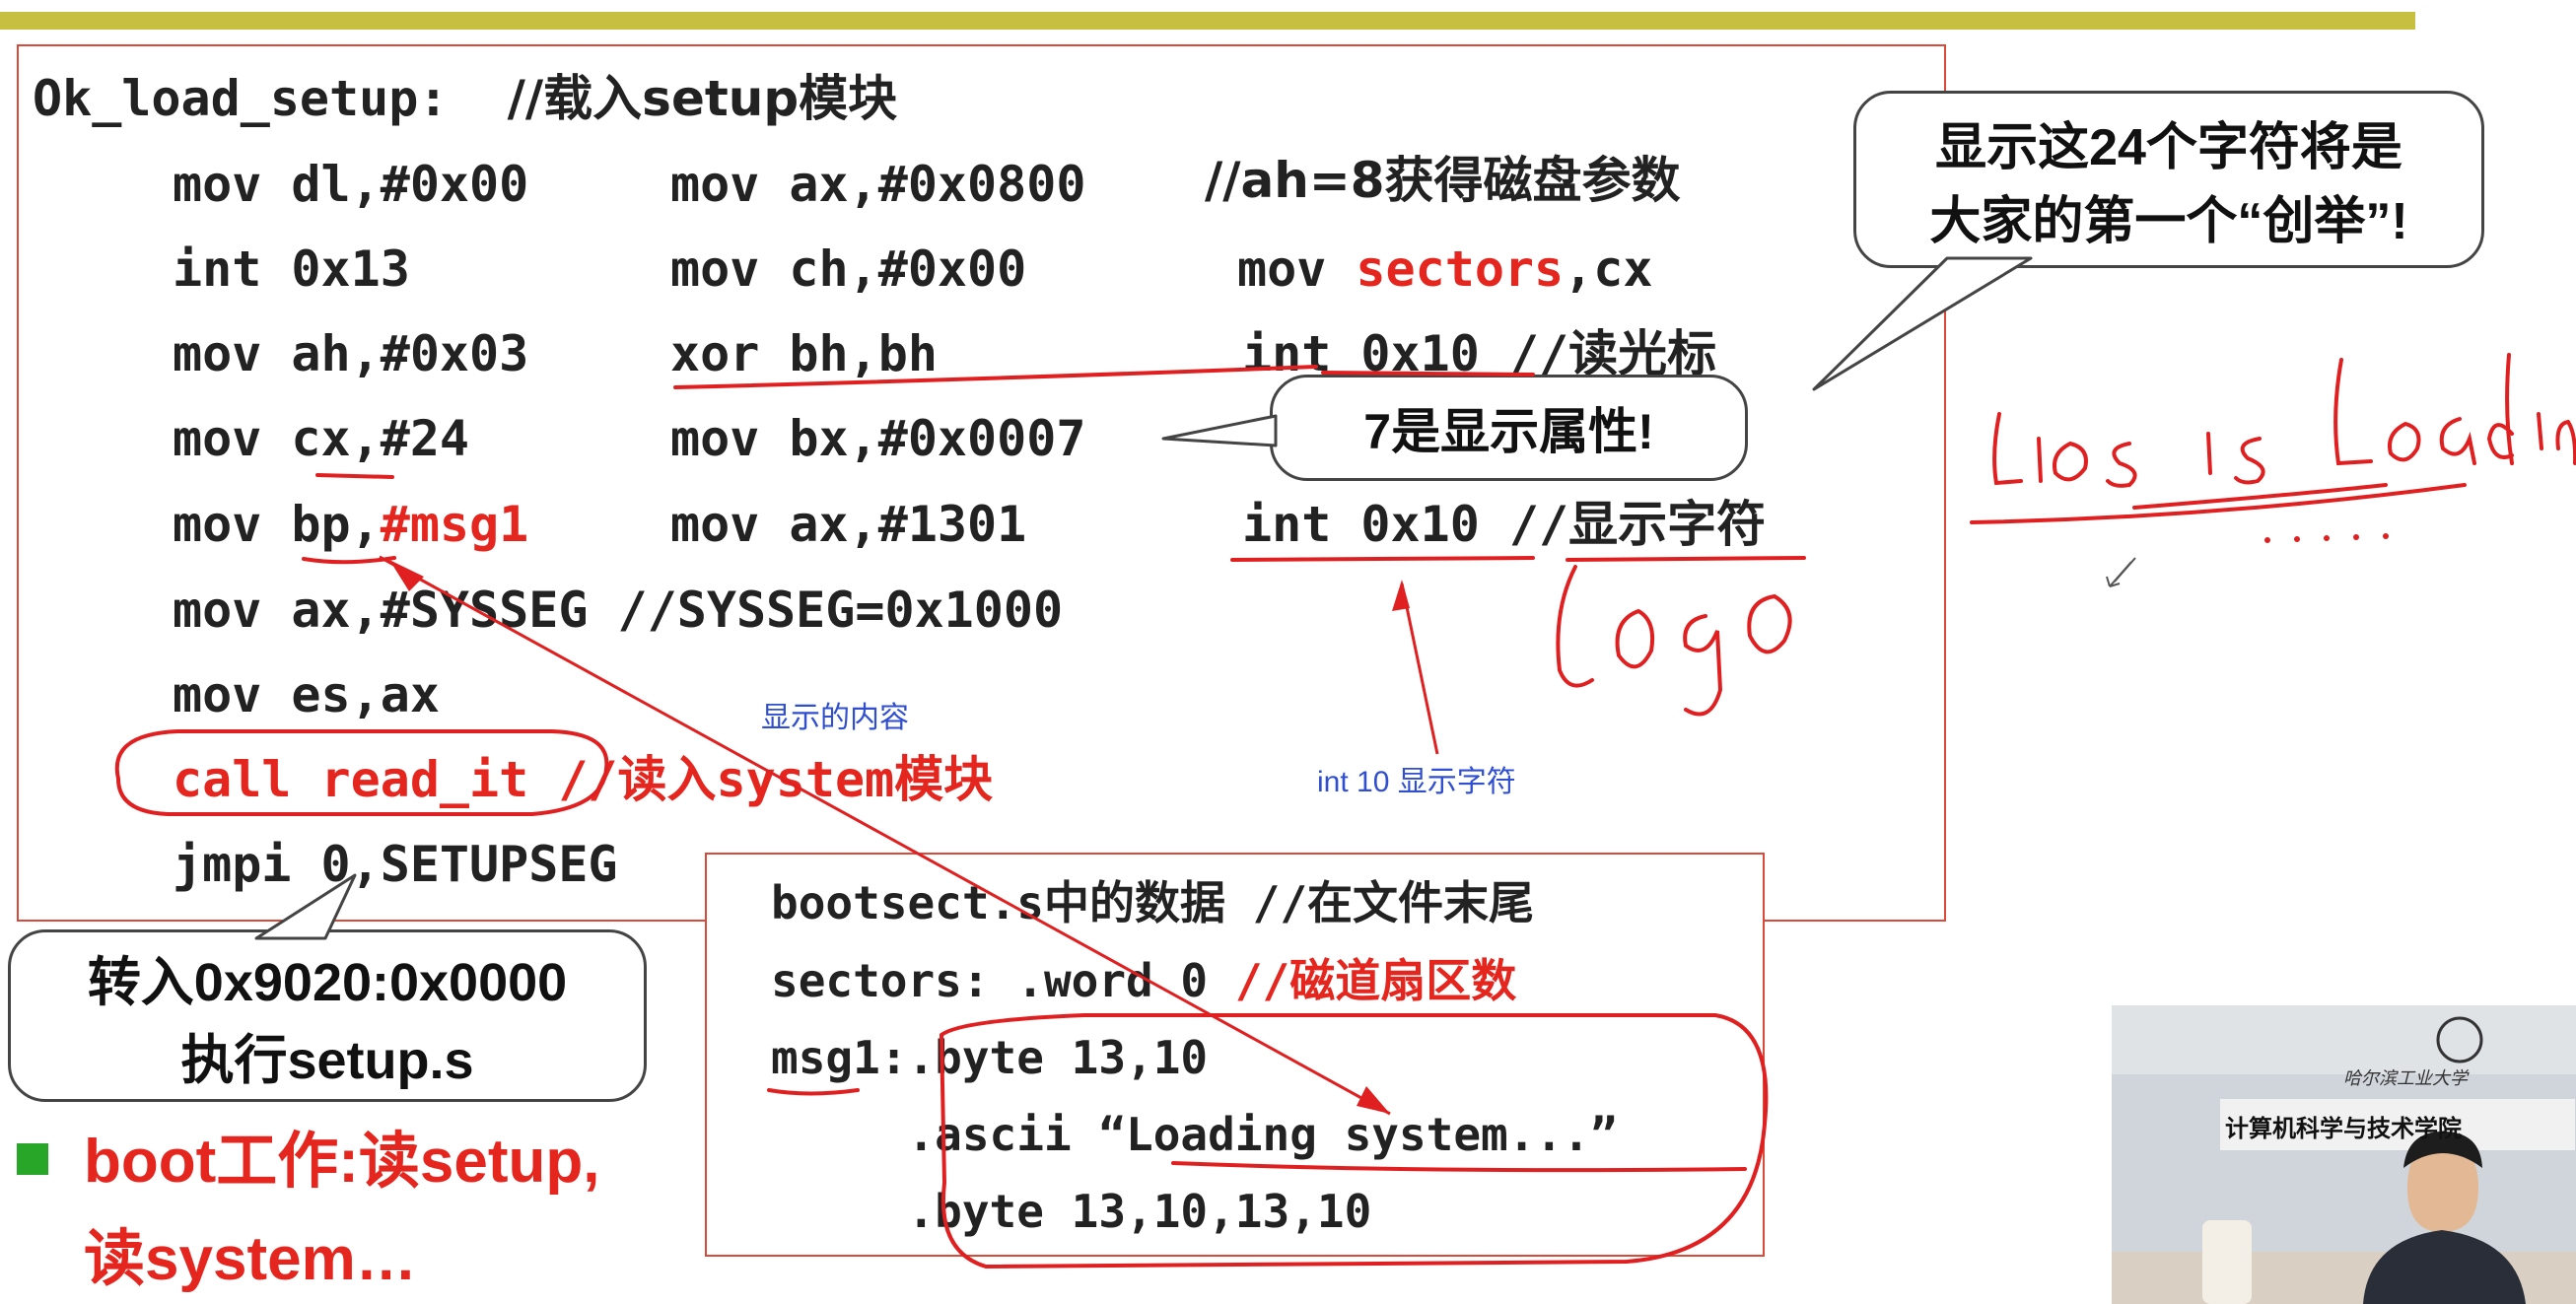 The image size is (2576, 1304). I want to click on handwritten-lios-is-loading, so click(2273, 438).